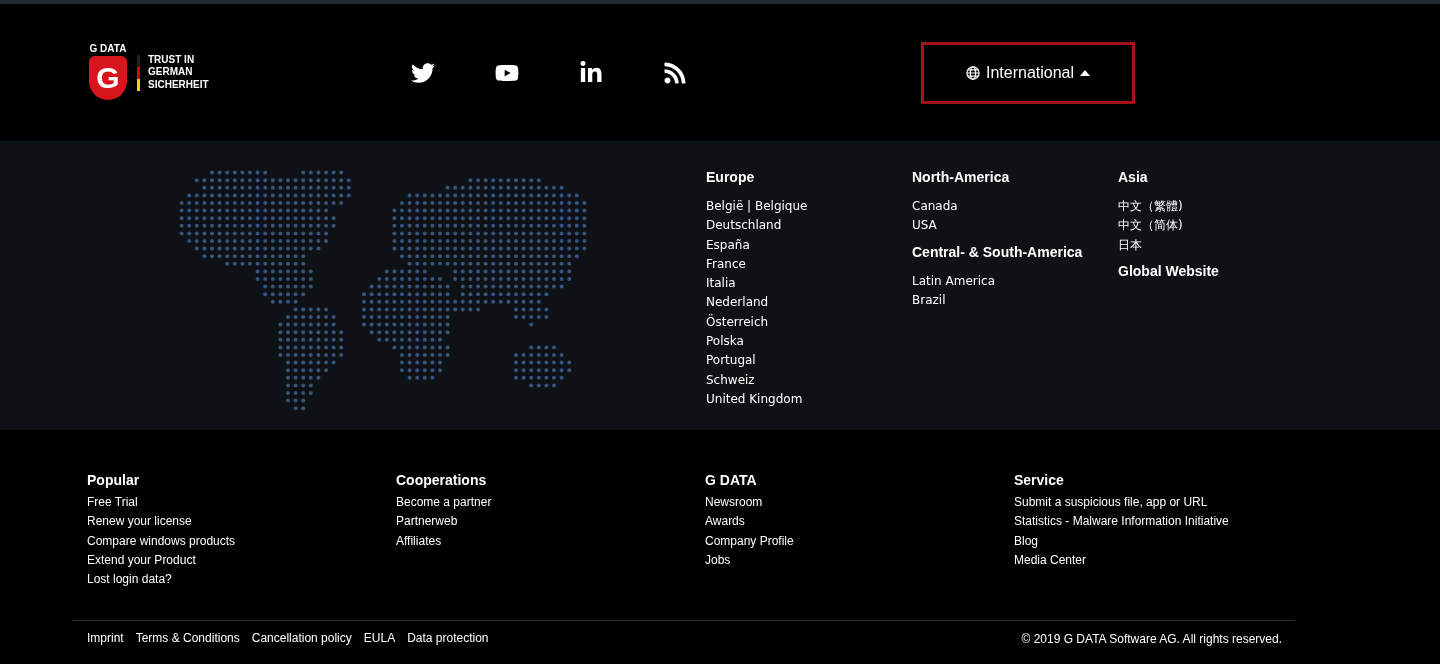 The width and height of the screenshot is (1440, 664). What do you see at coordinates (105, 639) in the screenshot?
I see `footer-link: Imprint` at bounding box center [105, 639].